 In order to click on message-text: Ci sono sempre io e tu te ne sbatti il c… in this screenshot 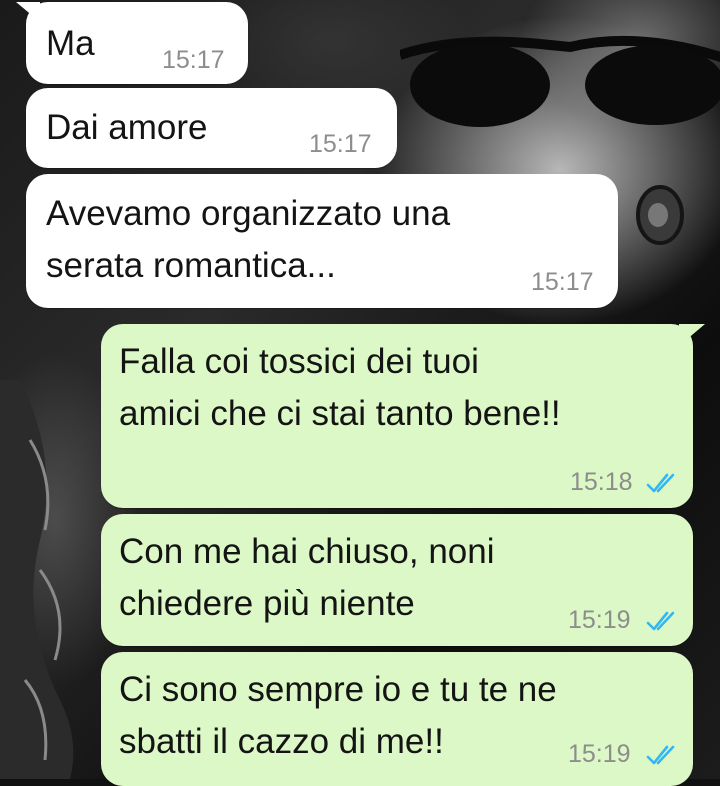, I will do `click(338, 715)`.